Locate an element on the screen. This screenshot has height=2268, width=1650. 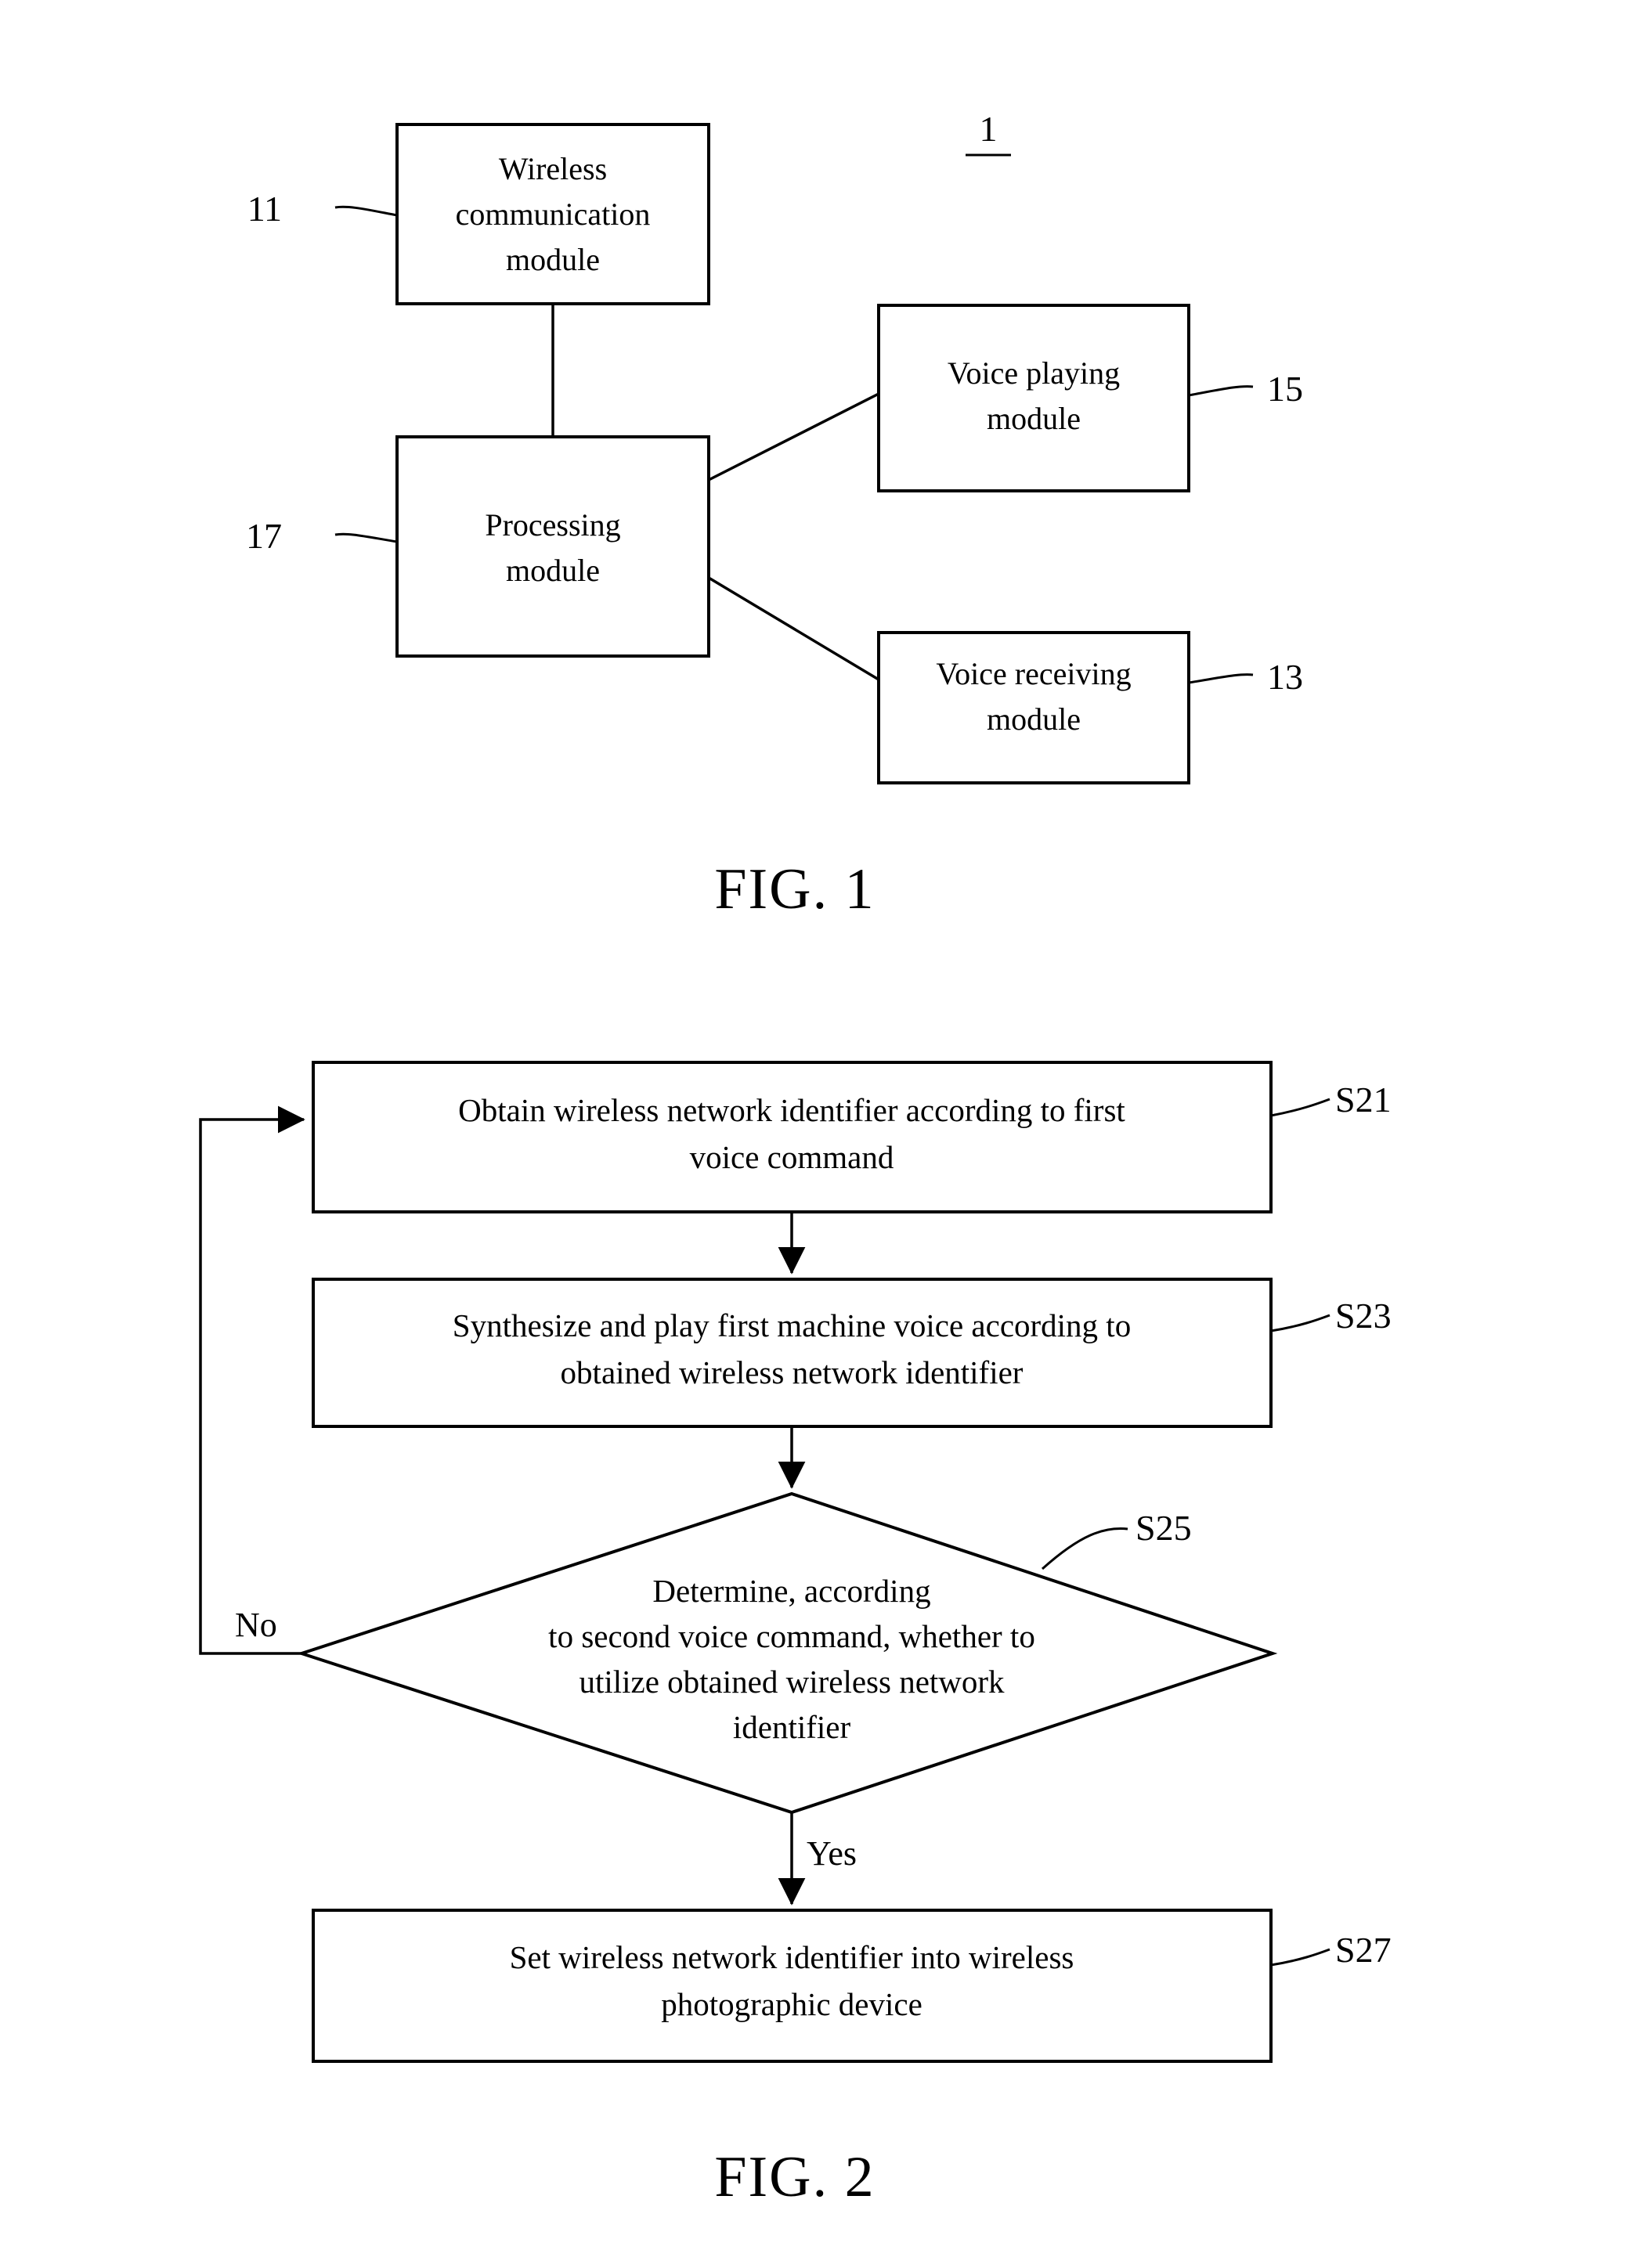
decision-diamond-s25-line3: utilize obtained wireless network is located at coordinates (792, 1682).